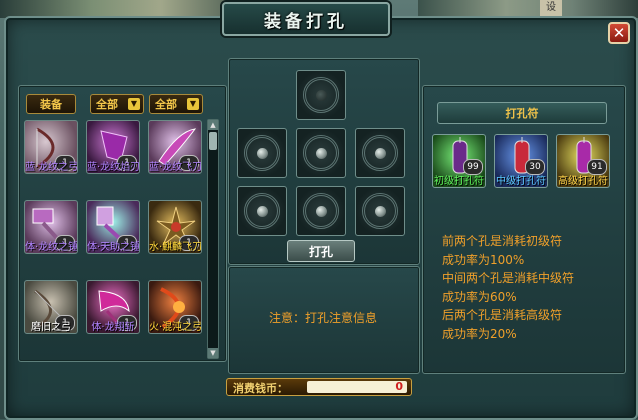 The width and height of the screenshot is (638, 420). I want to click on item-label: 体·龙纹之锤, so click(51, 247).